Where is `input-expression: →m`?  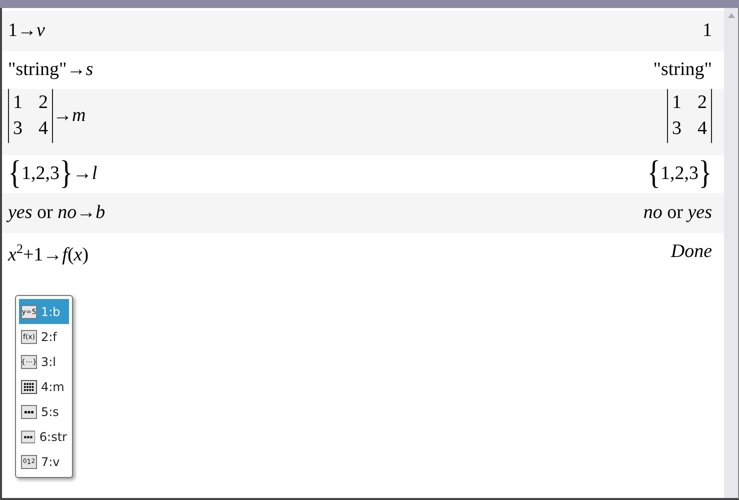
input-expression: →m is located at coordinates (69, 116).